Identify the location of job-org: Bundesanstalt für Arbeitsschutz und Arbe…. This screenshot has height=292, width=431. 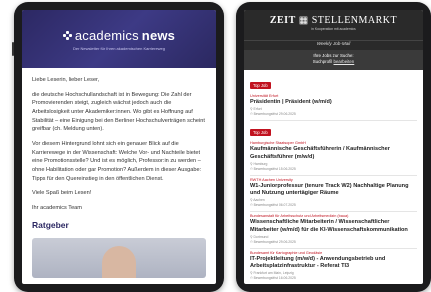
(299, 216).